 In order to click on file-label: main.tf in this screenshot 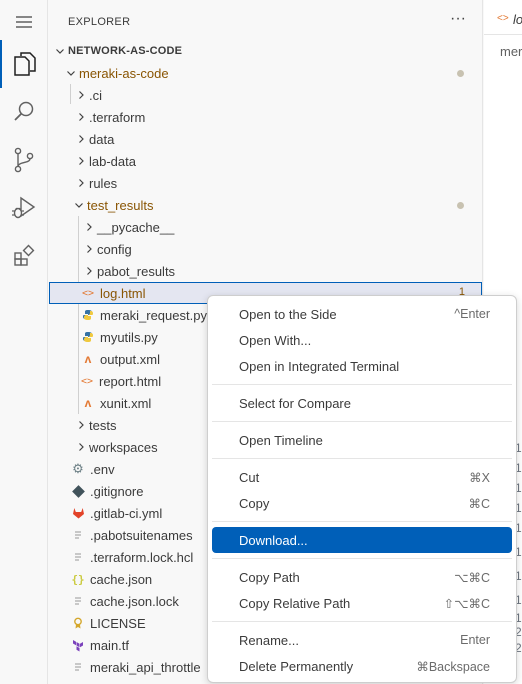, I will do `click(110, 645)`.